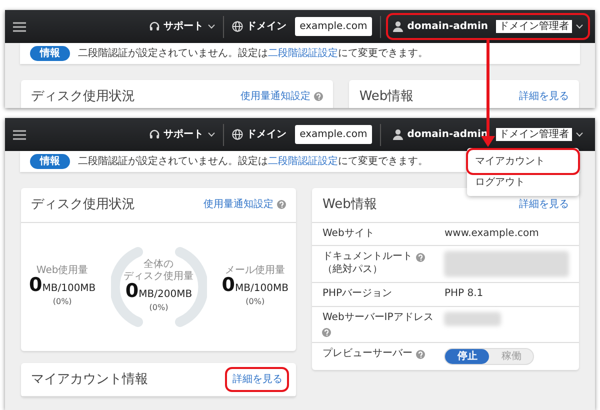 Image resolution: width=600 pixels, height=410 pixels. I want to click on info-value: www.example.com, so click(491, 233).